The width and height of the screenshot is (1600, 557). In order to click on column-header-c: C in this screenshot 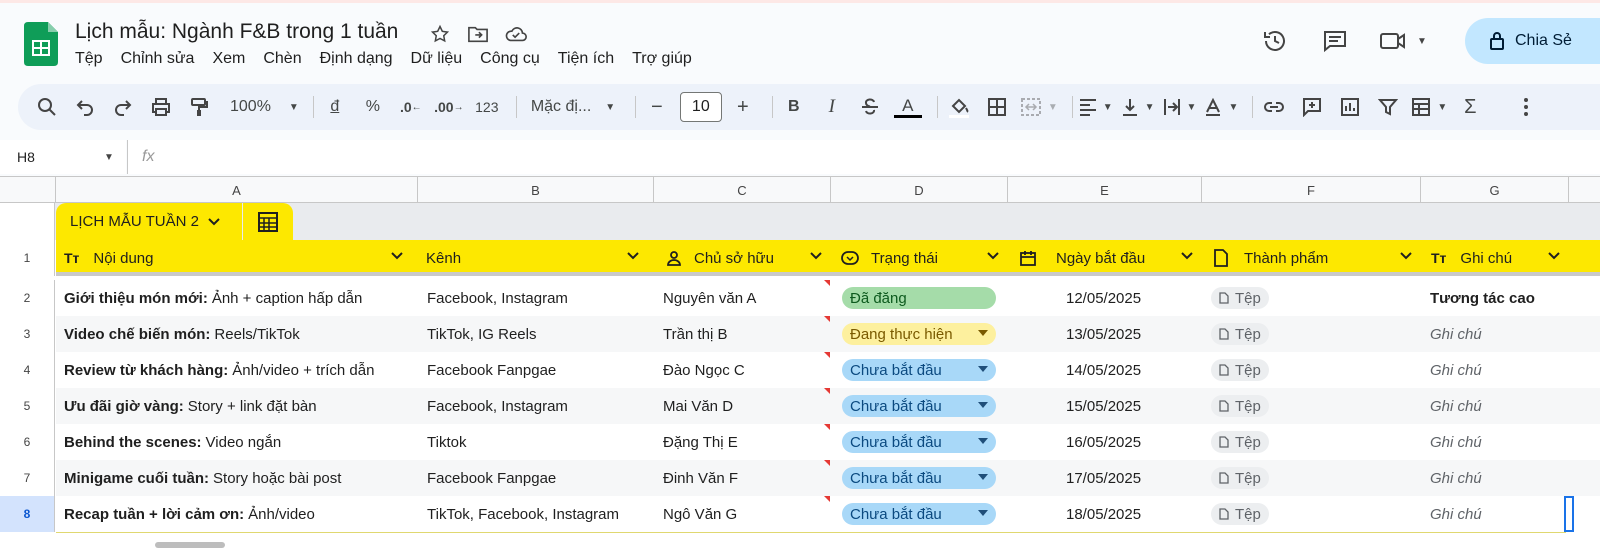, I will do `click(742, 190)`.